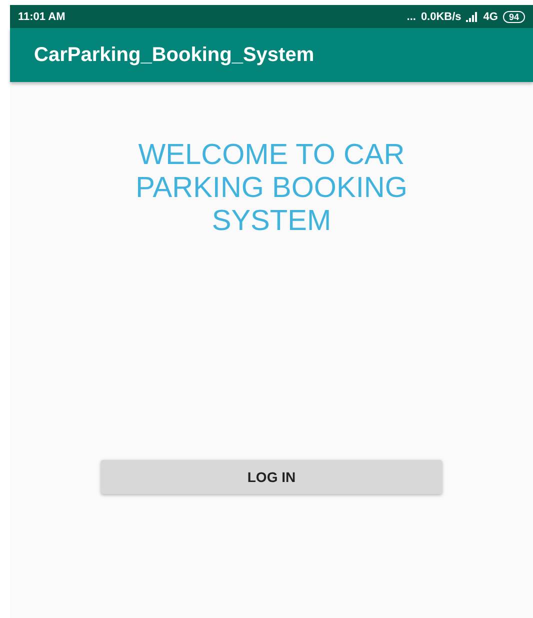  Describe the element at coordinates (42, 16) in the screenshot. I see `status-time: 11:01 AM` at that location.